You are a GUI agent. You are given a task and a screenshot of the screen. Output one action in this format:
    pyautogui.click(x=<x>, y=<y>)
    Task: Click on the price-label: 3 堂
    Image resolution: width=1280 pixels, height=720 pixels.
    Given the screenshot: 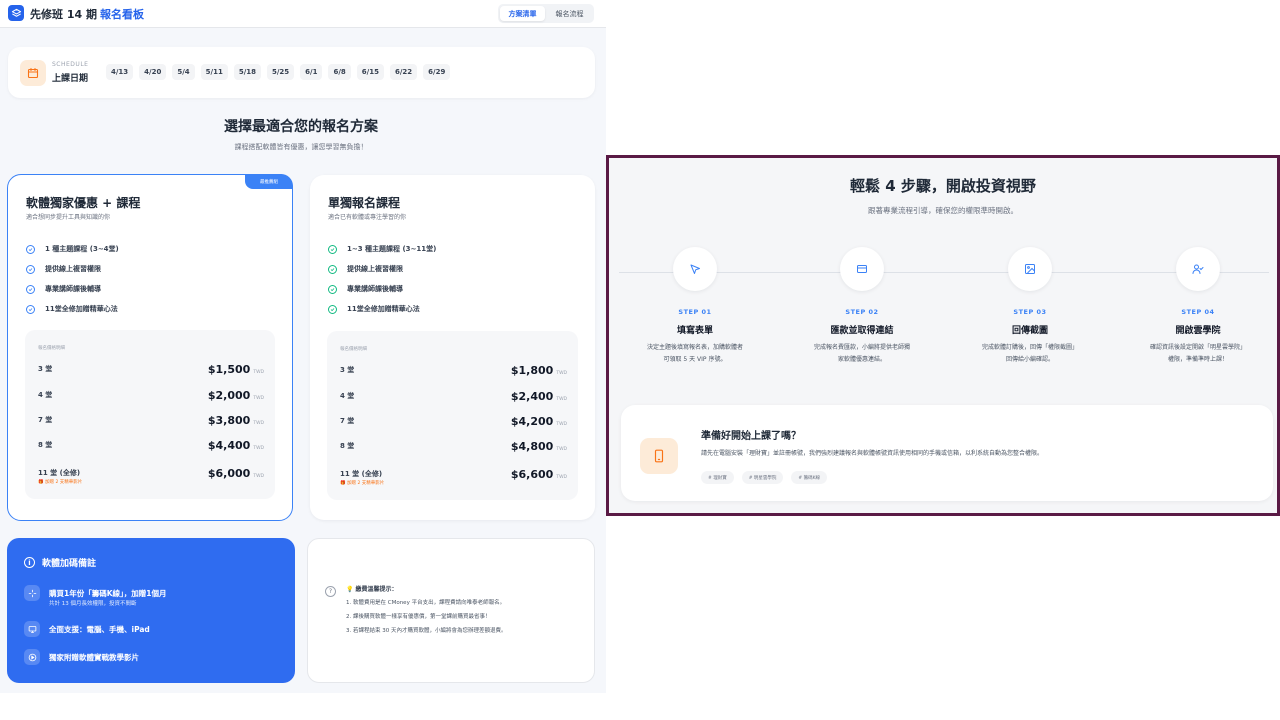 What is the action you would take?
    pyautogui.click(x=347, y=370)
    